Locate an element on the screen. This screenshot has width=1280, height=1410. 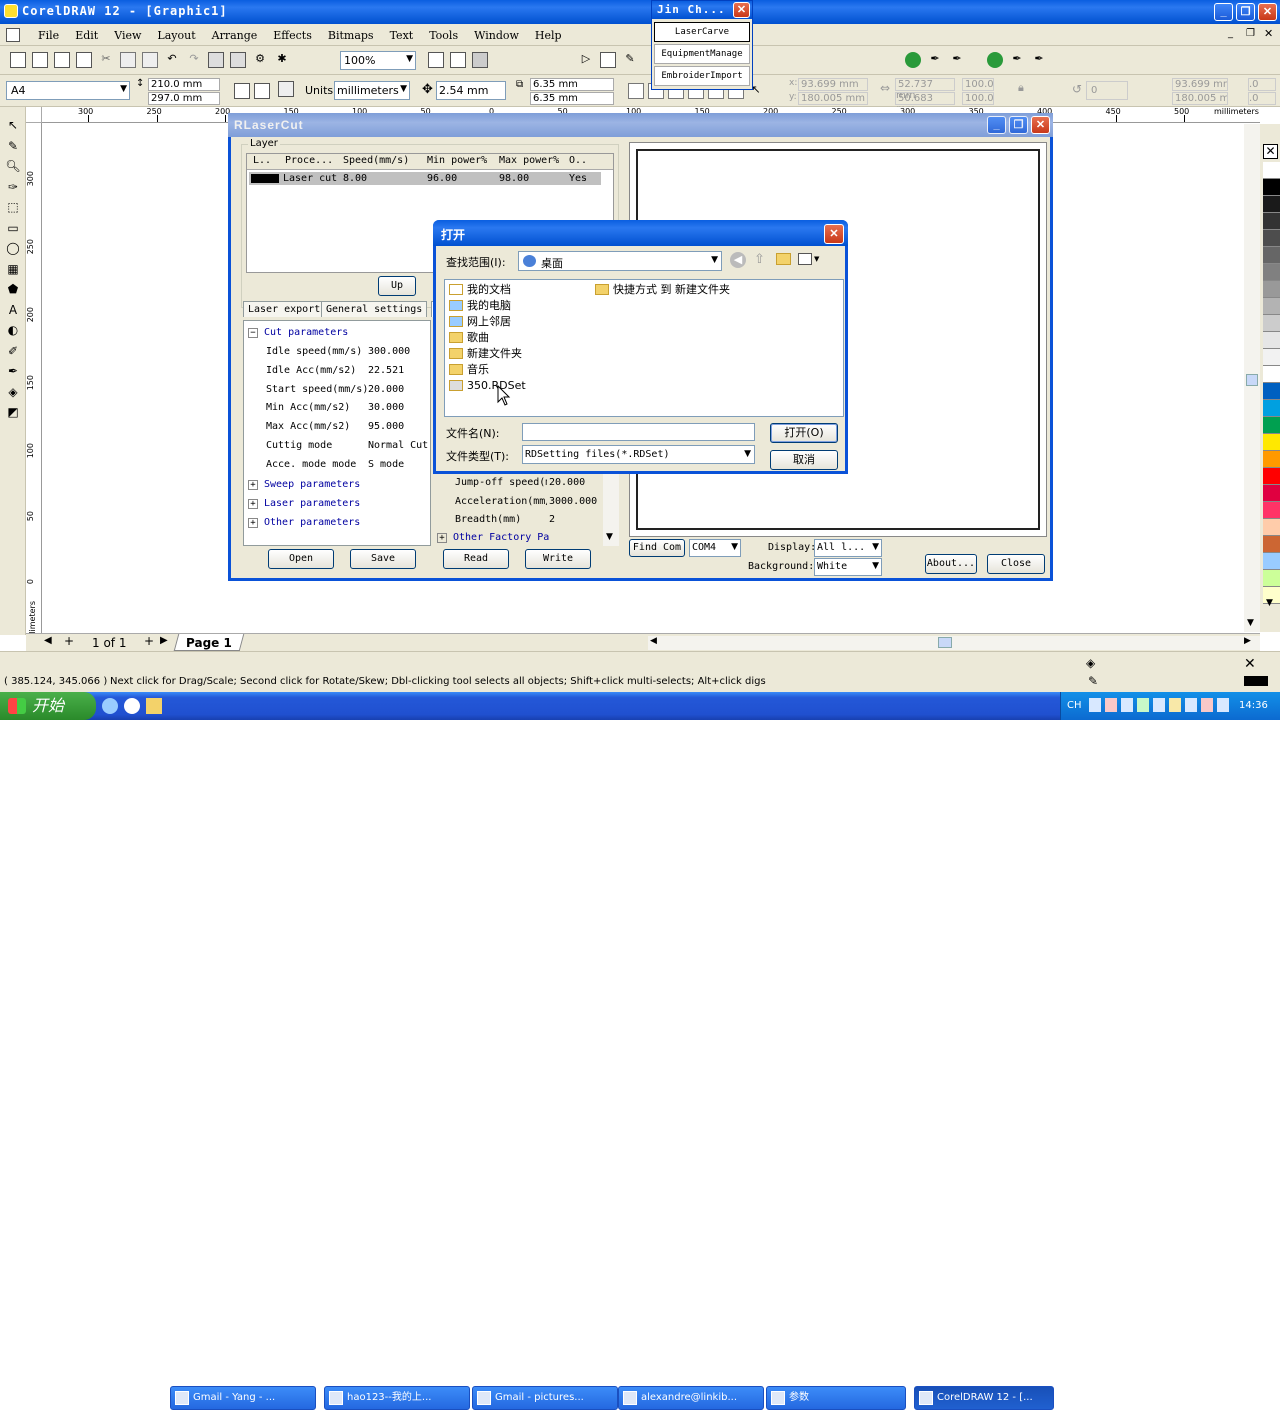
read-button: Read is located at coordinates (476, 559).